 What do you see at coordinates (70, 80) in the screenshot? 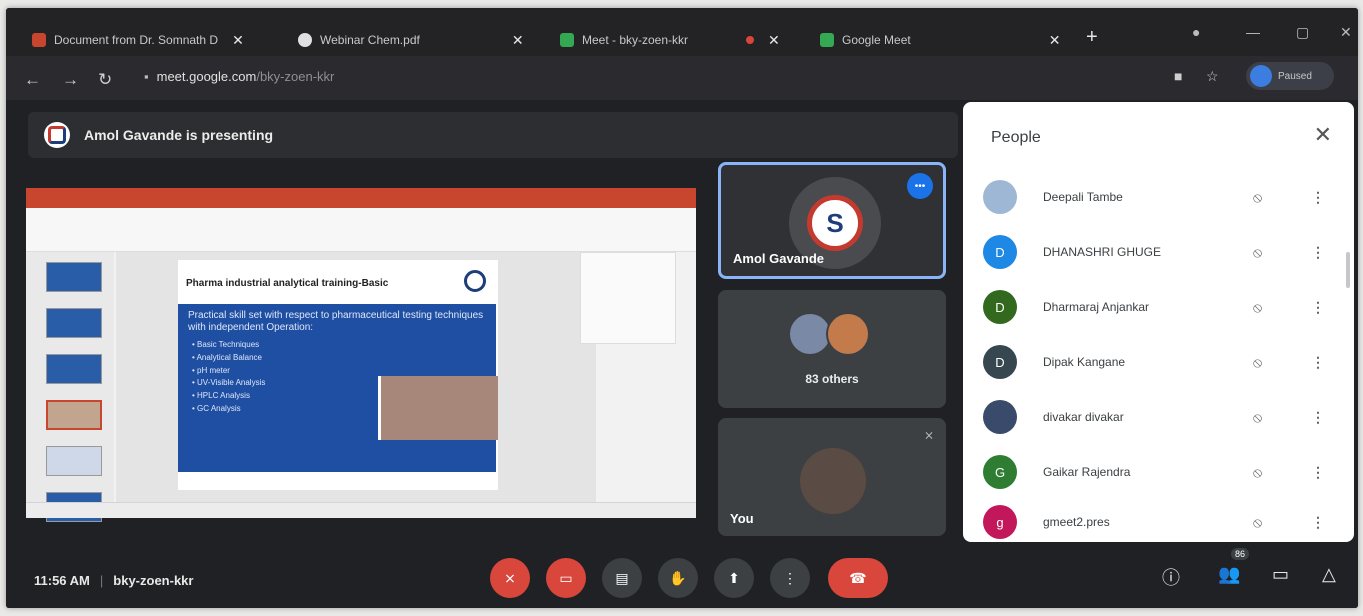
I see `forward-icon: →` at bounding box center [70, 80].